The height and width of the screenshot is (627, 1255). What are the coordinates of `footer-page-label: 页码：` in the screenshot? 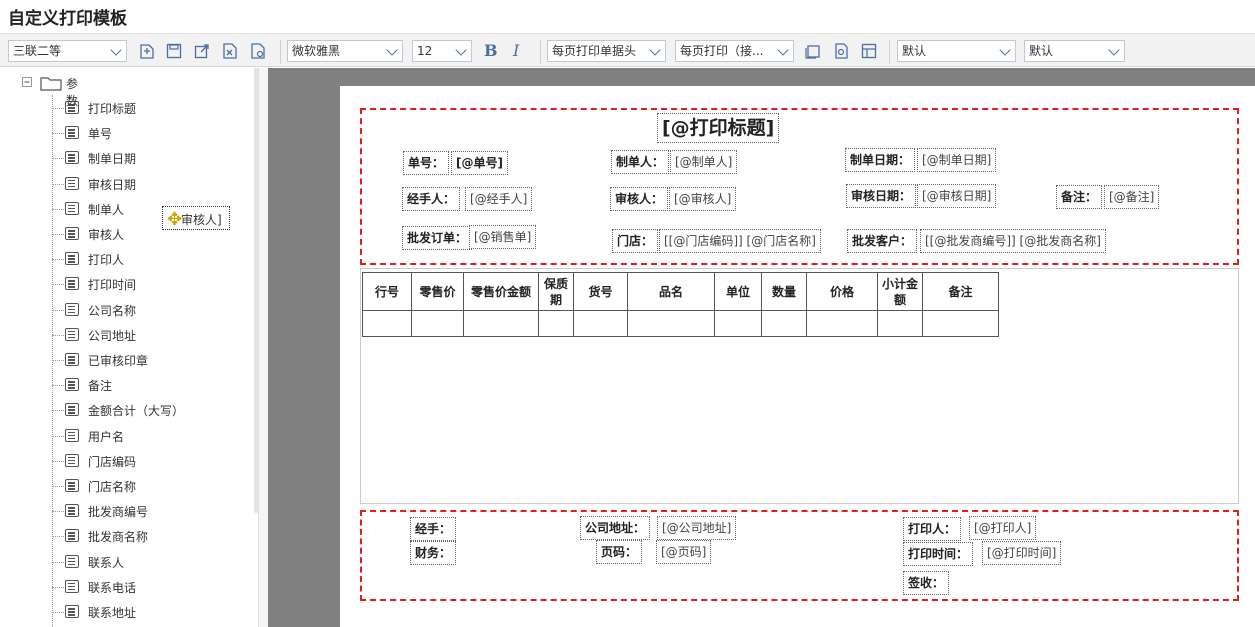 It's located at (619, 552).